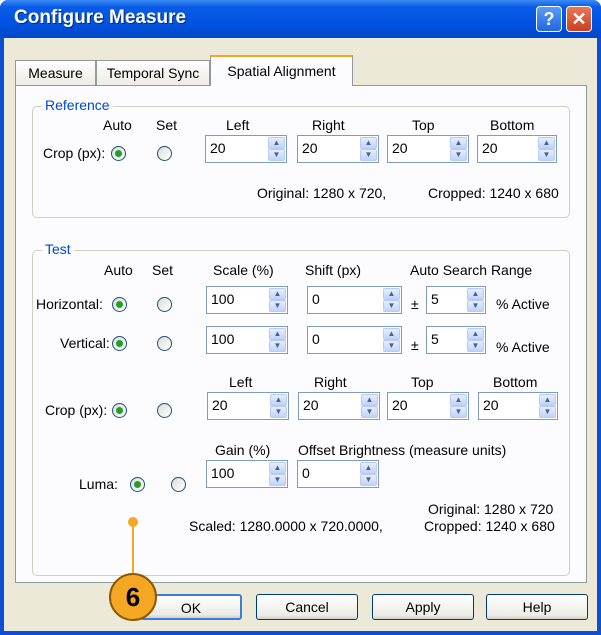 The height and width of the screenshot is (635, 601). Describe the element at coordinates (164, 304) in the screenshot. I see `horizontal-set-radio` at that location.